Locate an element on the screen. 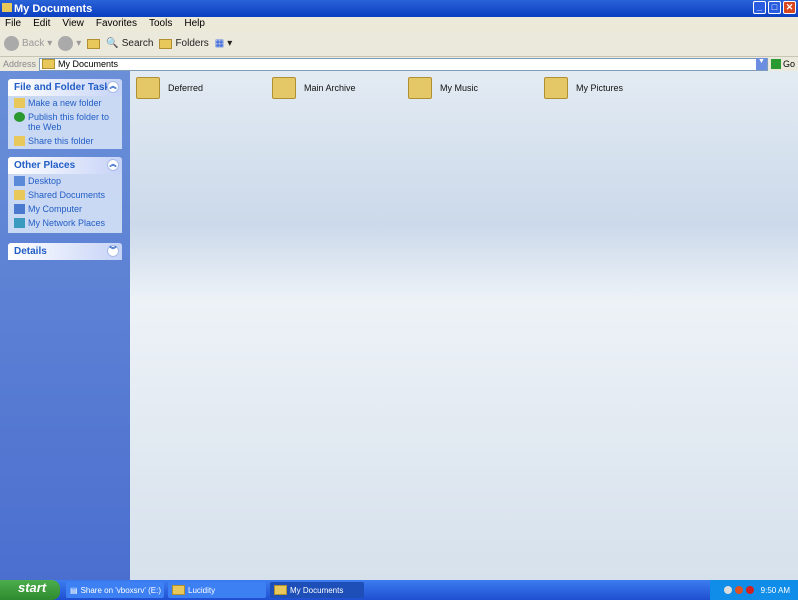 This screenshot has width=798, height=600. pictures-folder-icon is located at coordinates (556, 88).